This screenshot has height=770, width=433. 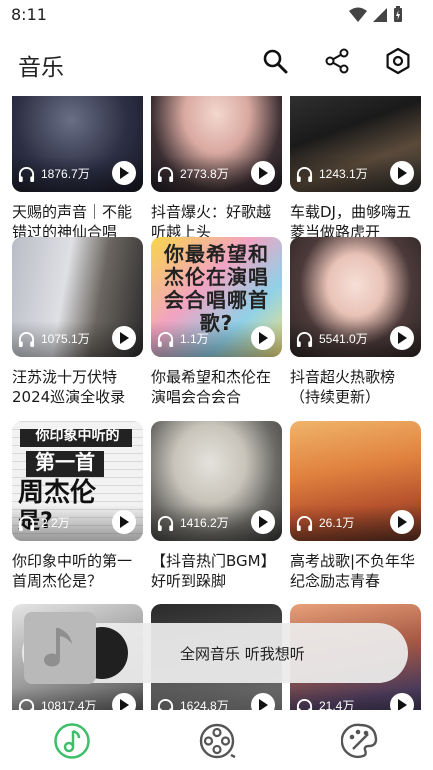 What do you see at coordinates (29, 14) in the screenshot?
I see `status-time: 8:11` at bounding box center [29, 14].